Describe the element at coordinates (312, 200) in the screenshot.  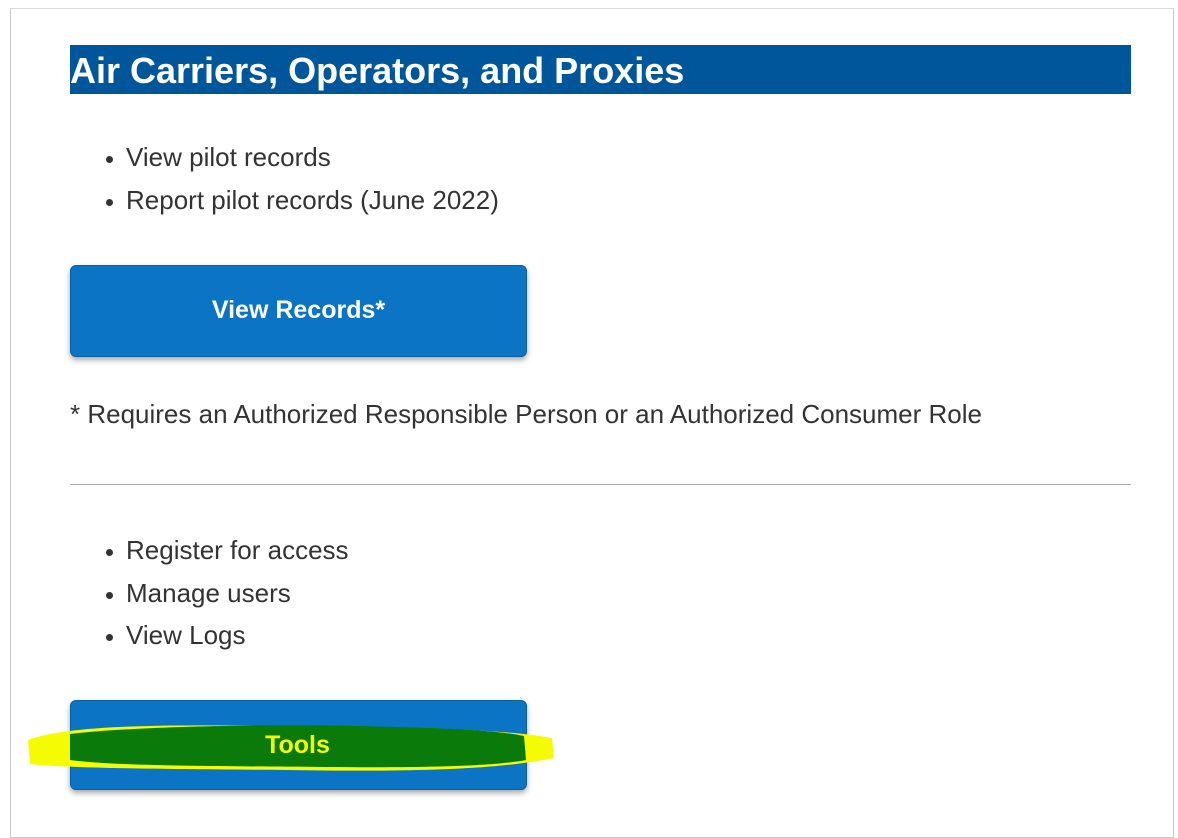
I see `list-item: Report pilot records (June 2022)` at that location.